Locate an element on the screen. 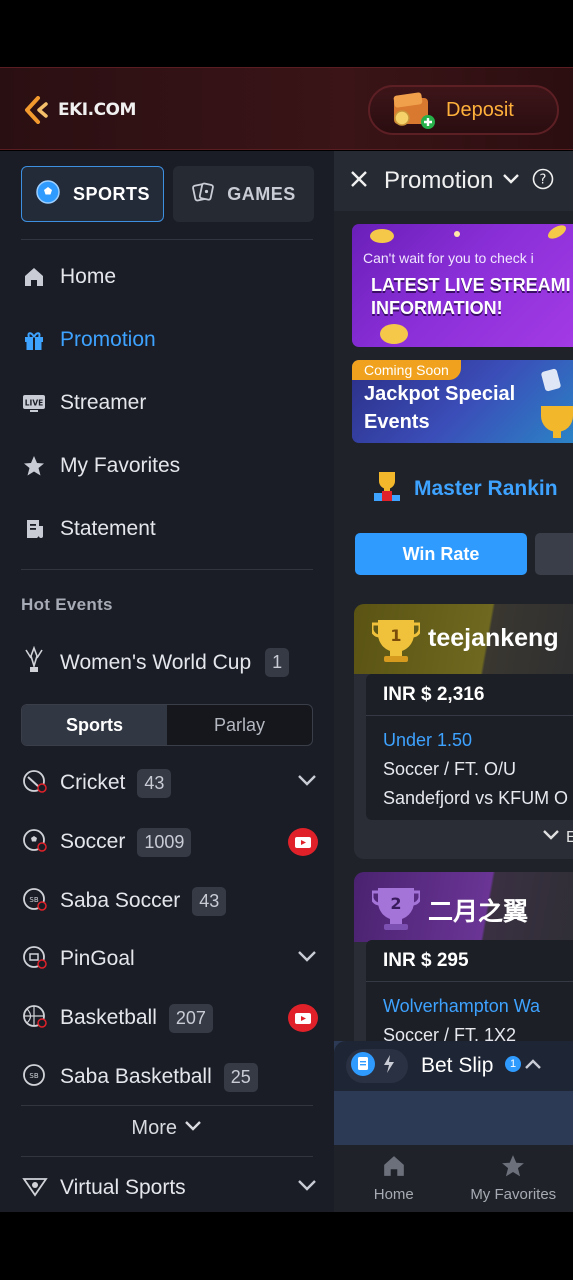 This screenshot has height=1280, width=573. nav-item-favorites: My Favorites is located at coordinates (101, 466).